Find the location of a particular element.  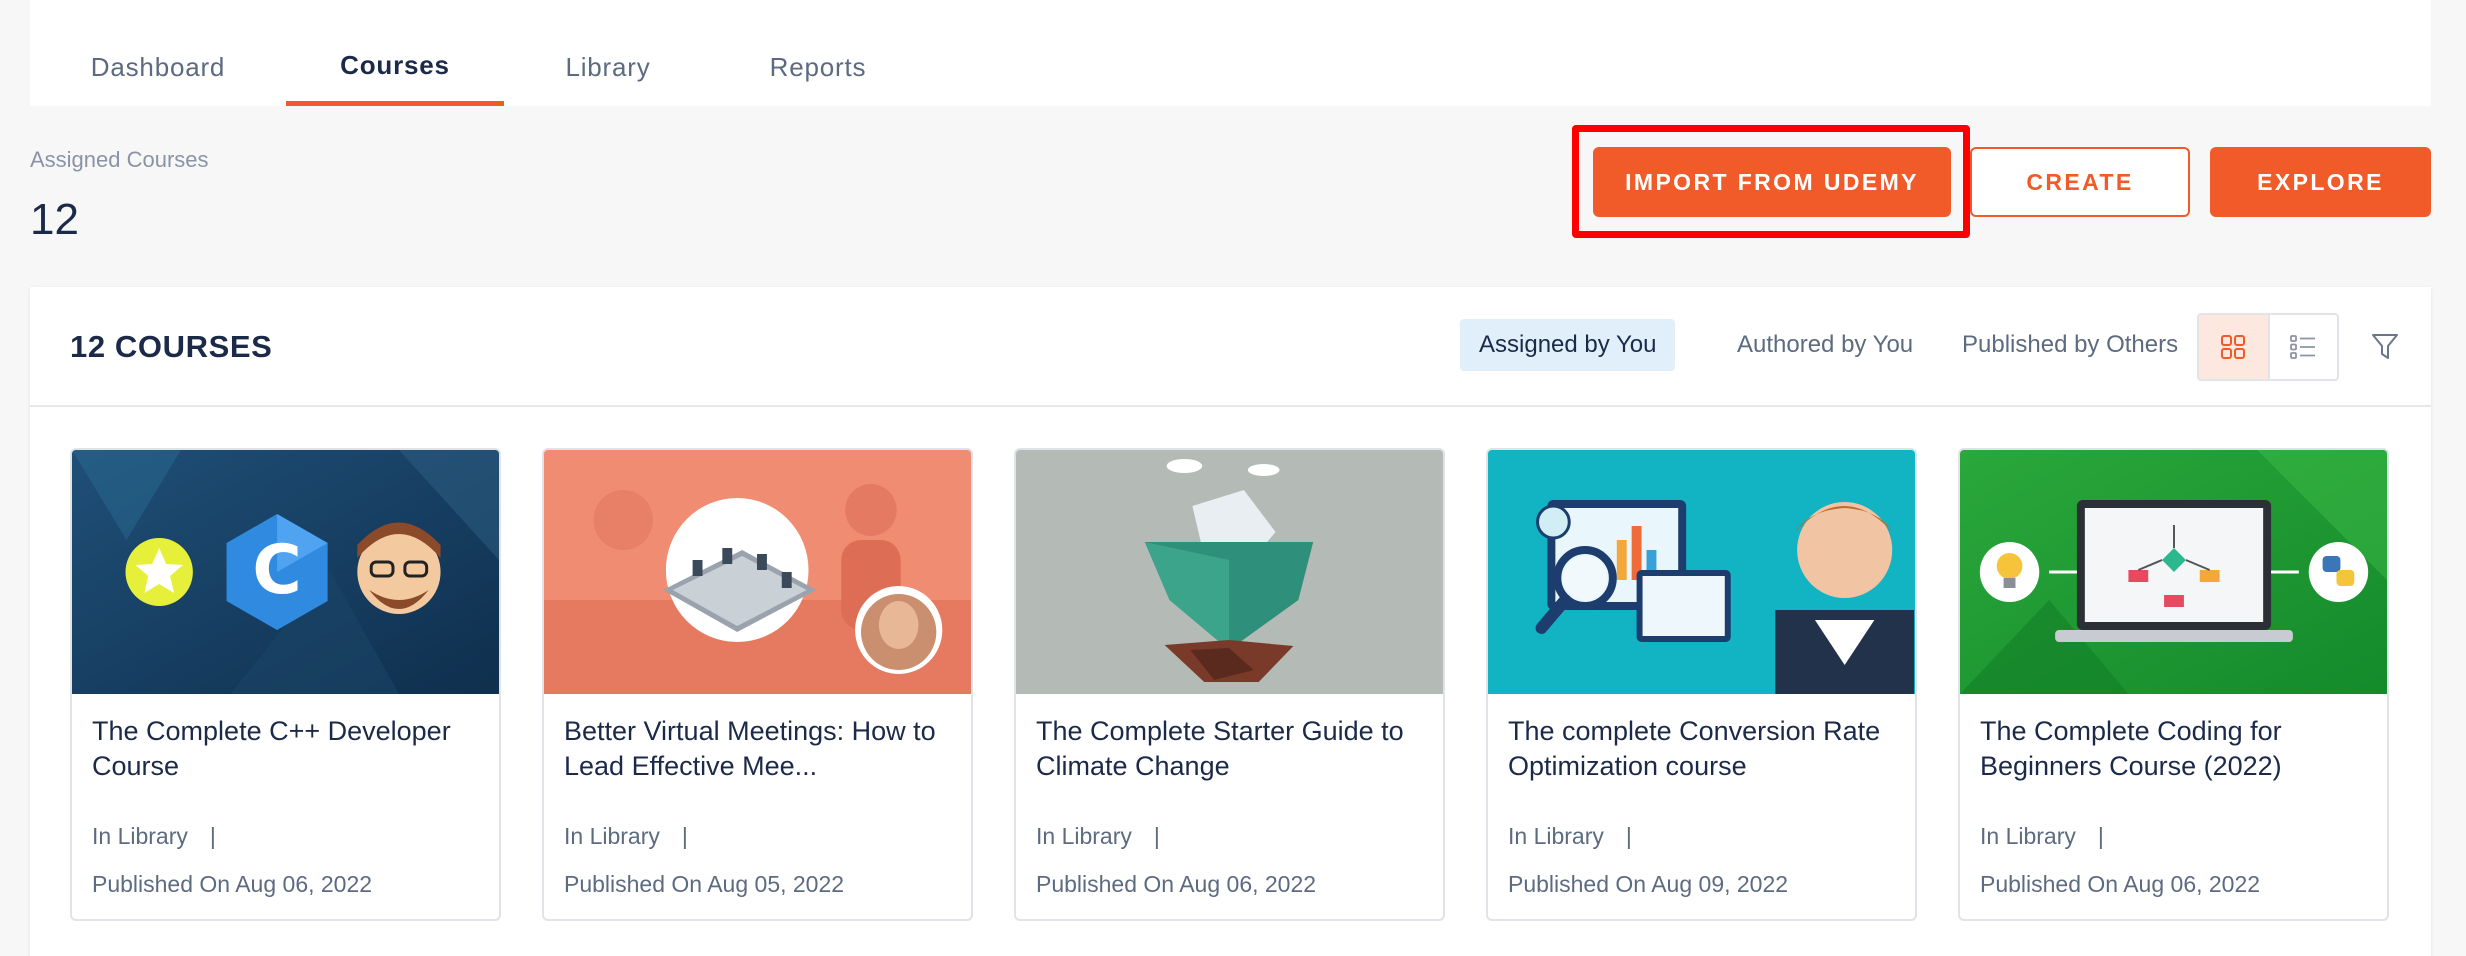

analytics-magnifier-icon is located at coordinates (1701, 572).